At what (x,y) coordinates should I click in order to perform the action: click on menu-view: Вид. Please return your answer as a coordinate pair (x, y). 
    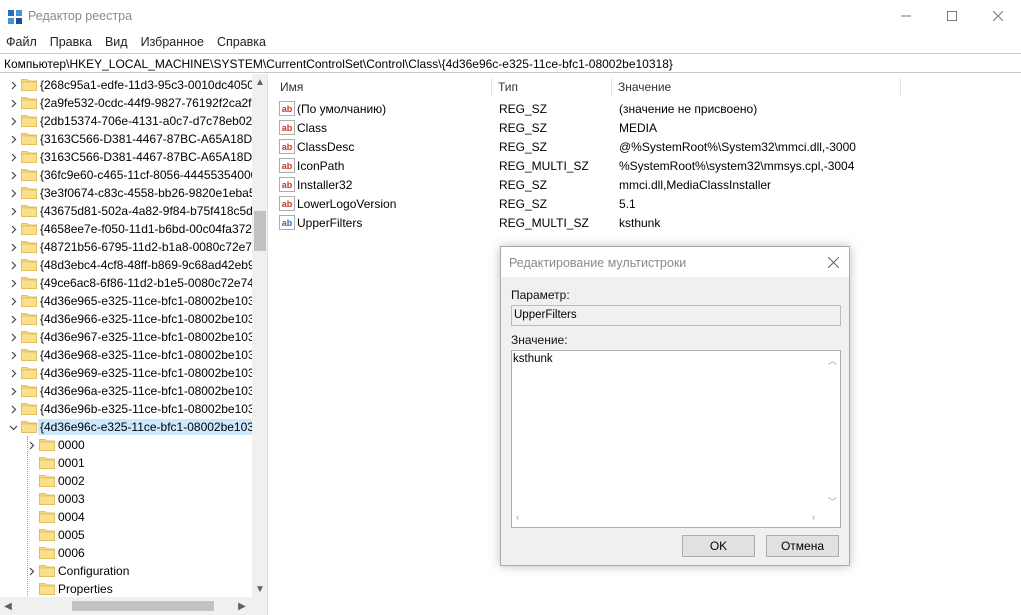
    Looking at the image, I should click on (116, 42).